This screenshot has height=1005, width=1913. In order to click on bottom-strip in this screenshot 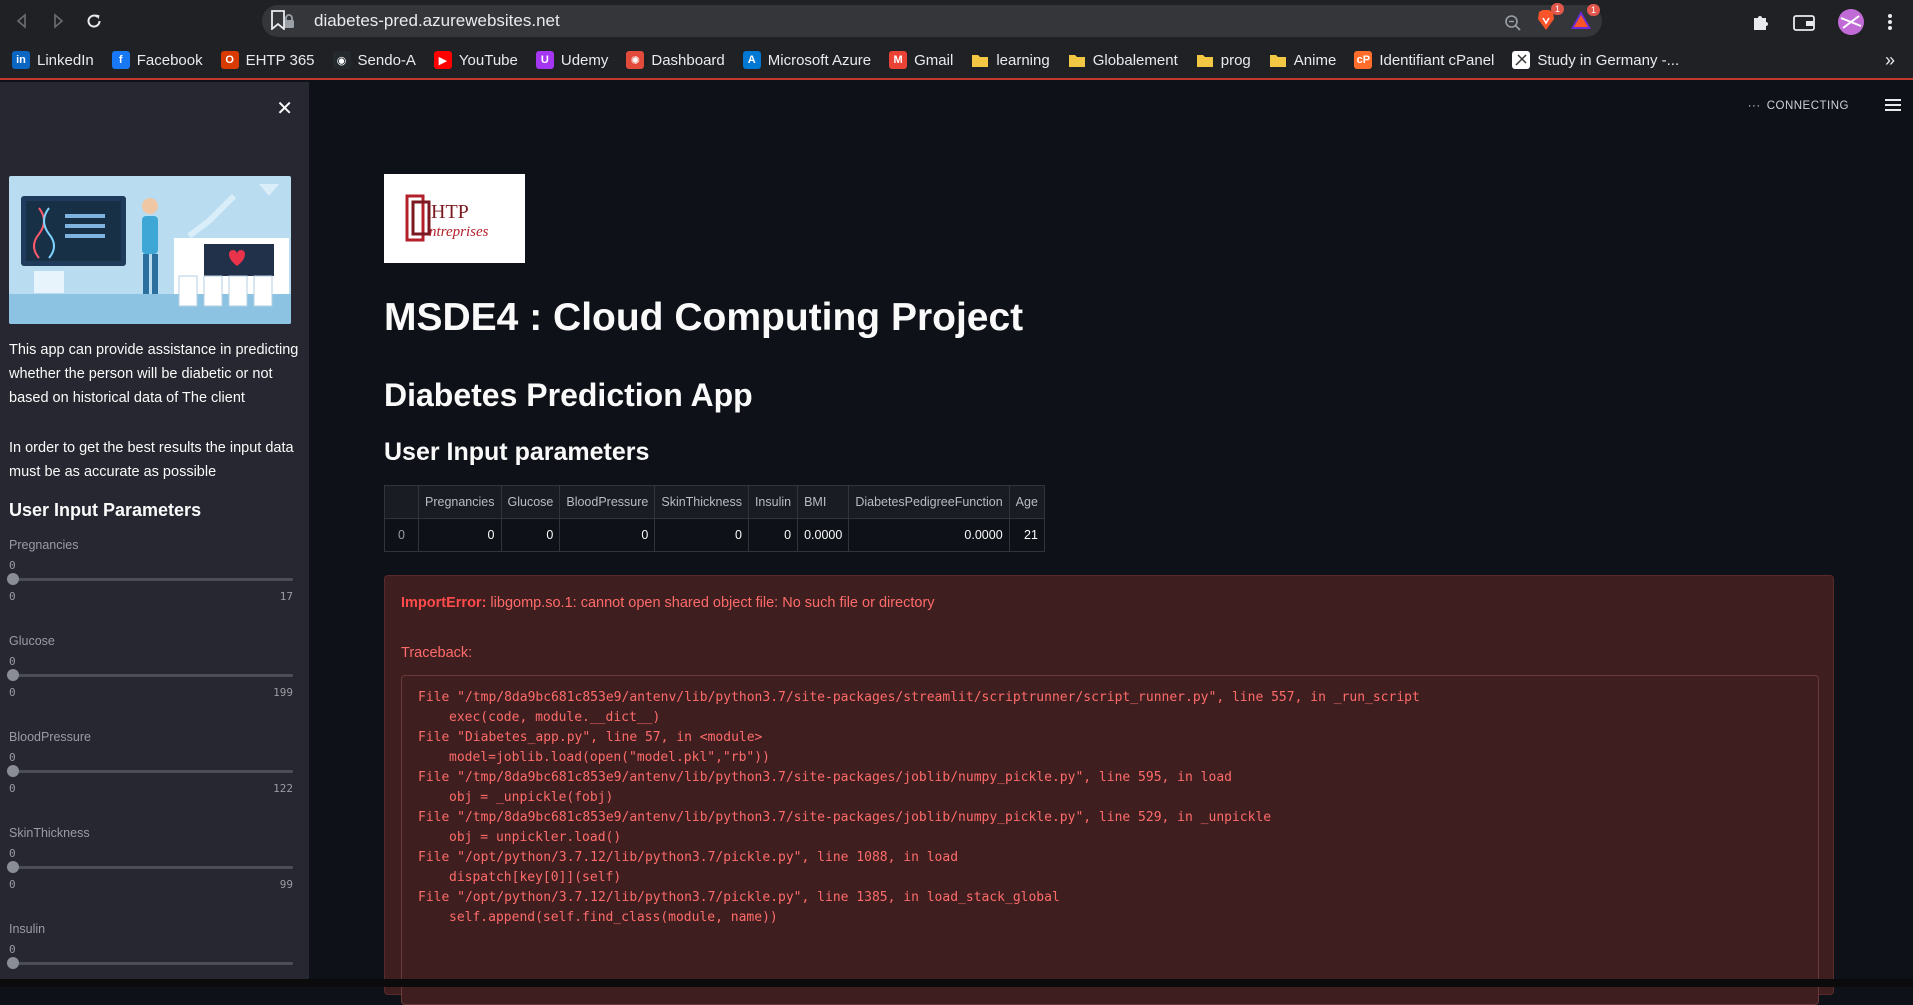, I will do `click(956, 983)`.